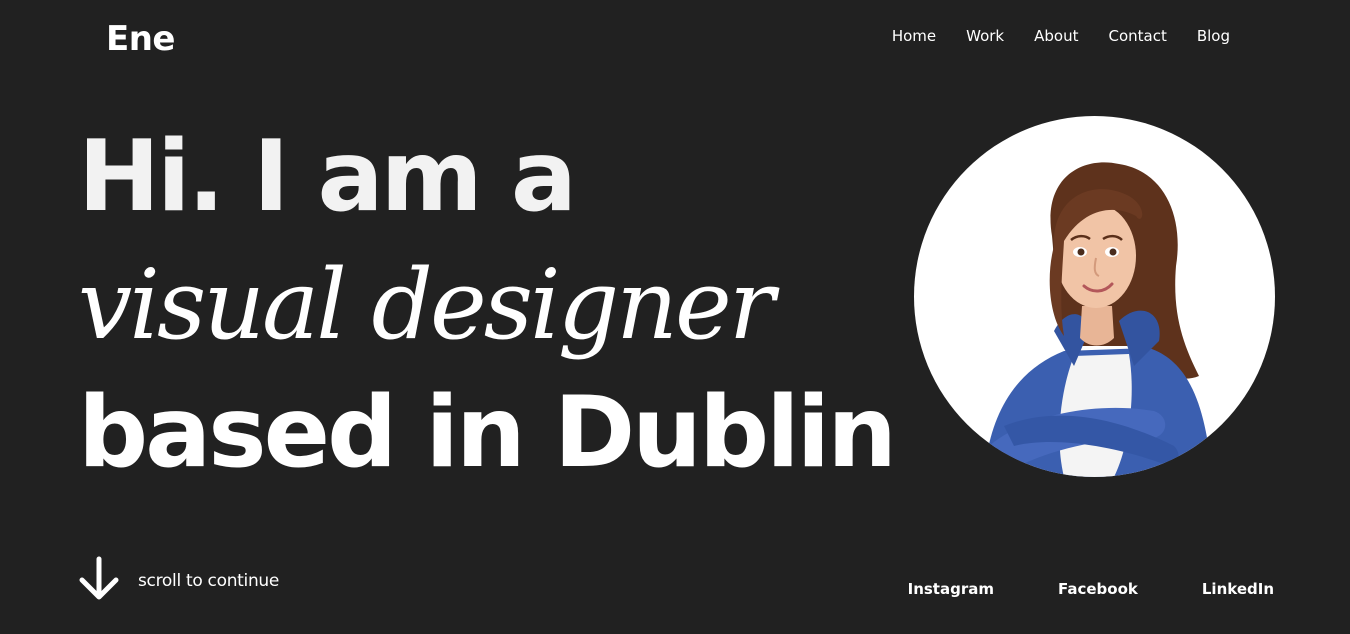 This screenshot has height=634, width=1350. Describe the element at coordinates (914, 36) in the screenshot. I see `nav-home: Home` at that location.